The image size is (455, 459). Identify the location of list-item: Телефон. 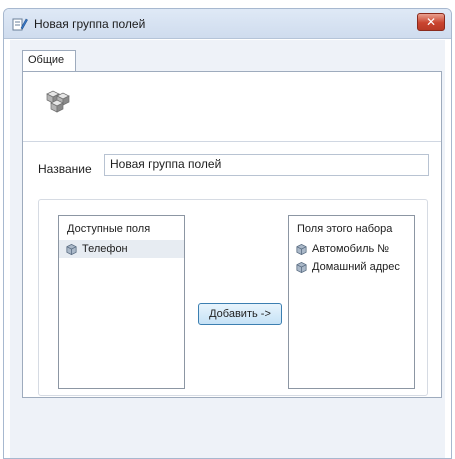
(121, 249).